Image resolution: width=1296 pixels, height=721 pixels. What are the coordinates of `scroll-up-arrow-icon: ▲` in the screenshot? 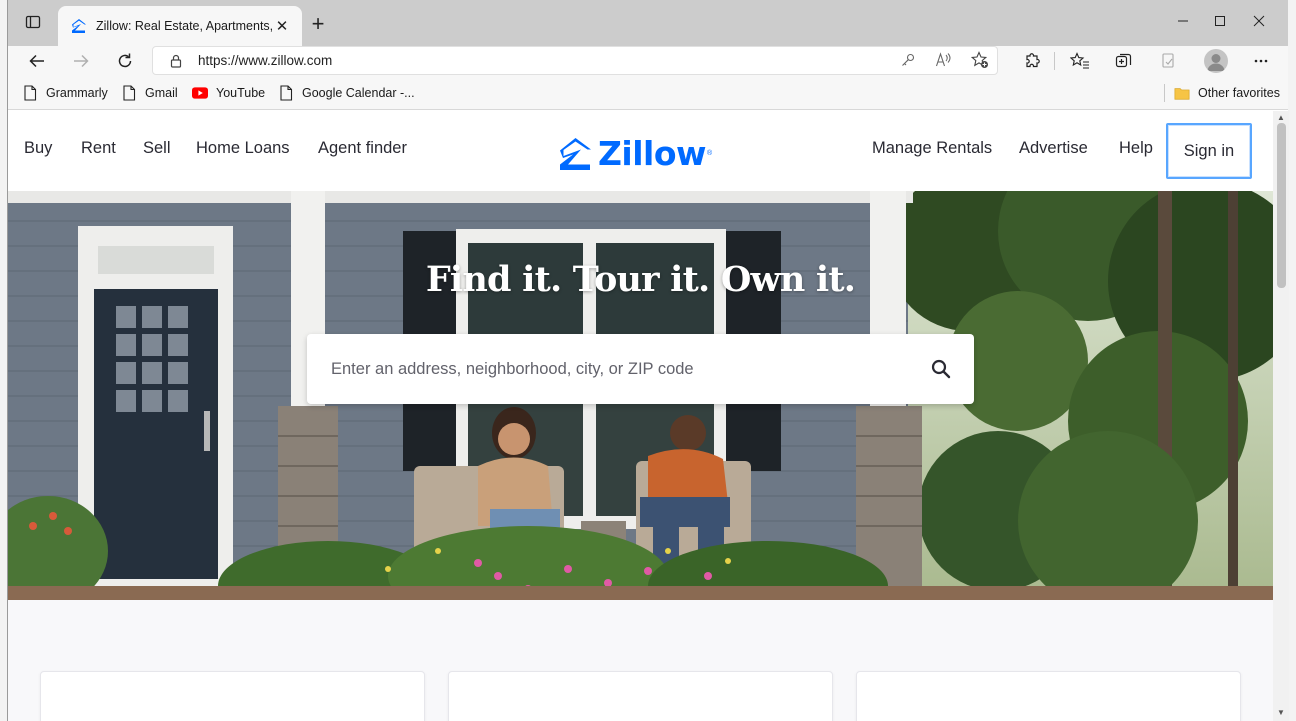 It's located at (1281, 118).